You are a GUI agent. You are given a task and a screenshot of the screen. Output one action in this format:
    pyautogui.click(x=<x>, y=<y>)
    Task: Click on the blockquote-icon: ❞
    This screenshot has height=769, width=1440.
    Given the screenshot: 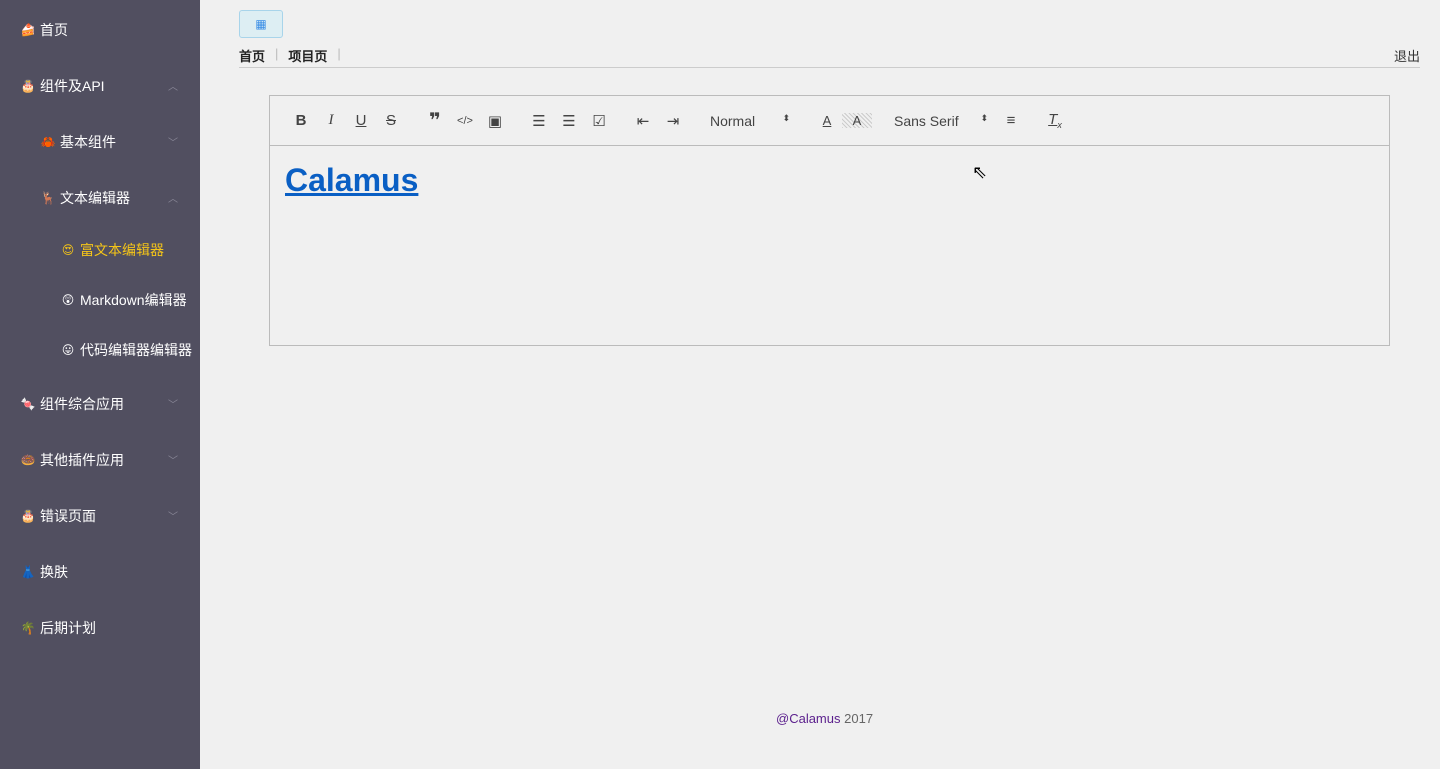 What is the action you would take?
    pyautogui.click(x=435, y=120)
    